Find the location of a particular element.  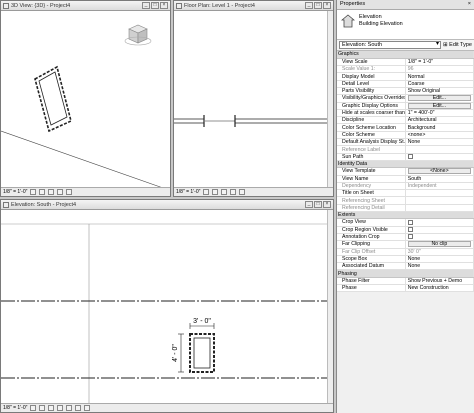

property-value: New Construction is located at coordinates (439, 288).